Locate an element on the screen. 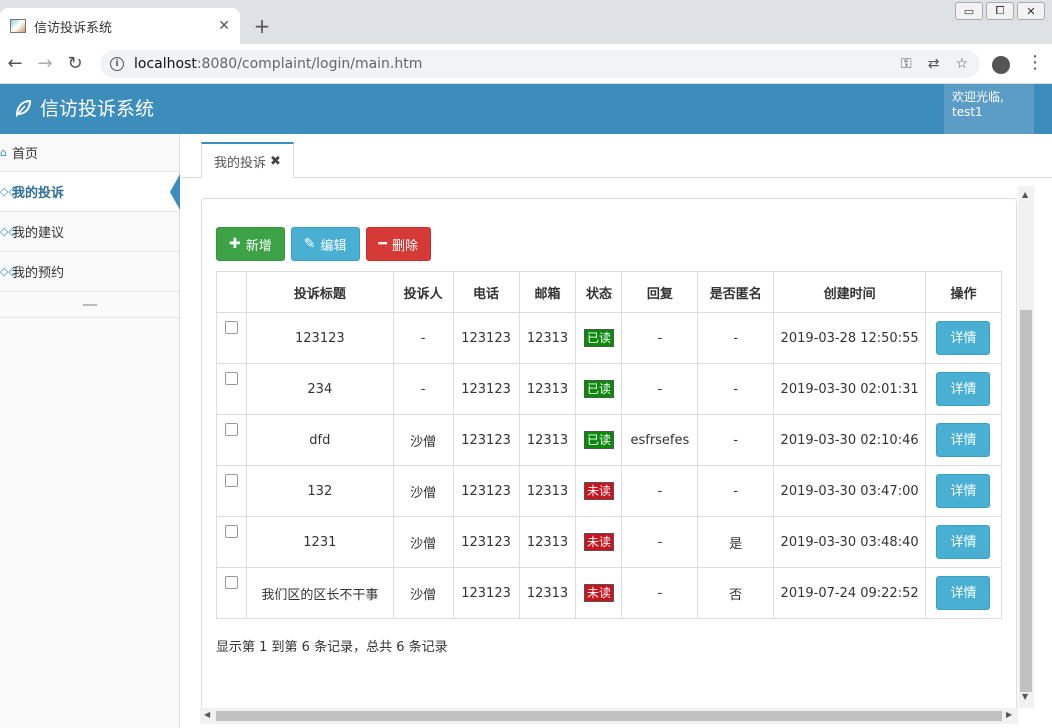 The width and height of the screenshot is (1052, 728). column-header: 投诉标题 is located at coordinates (319, 292).